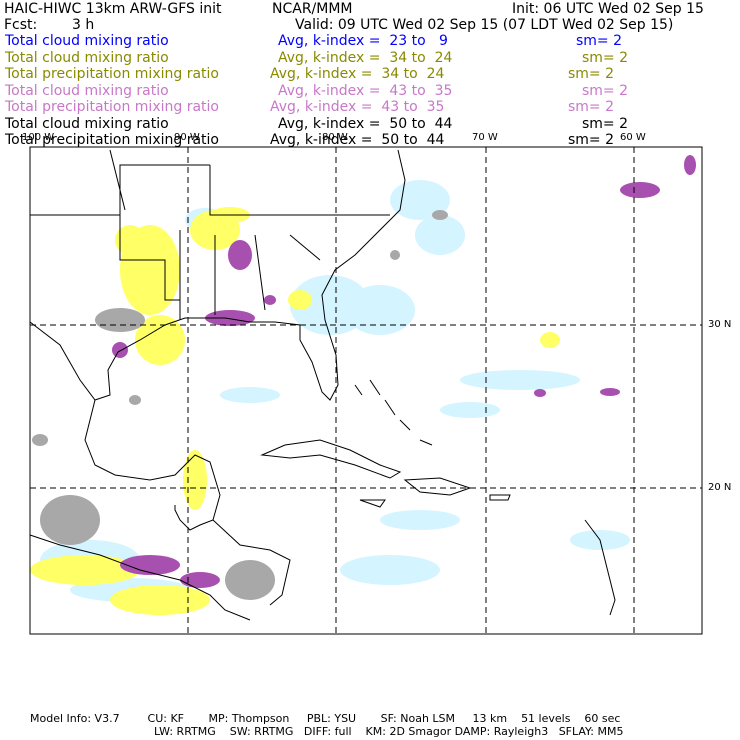 The image size is (740, 740). What do you see at coordinates (720, 487) in the screenshot?
I see `lat-label: 20 N` at bounding box center [720, 487].